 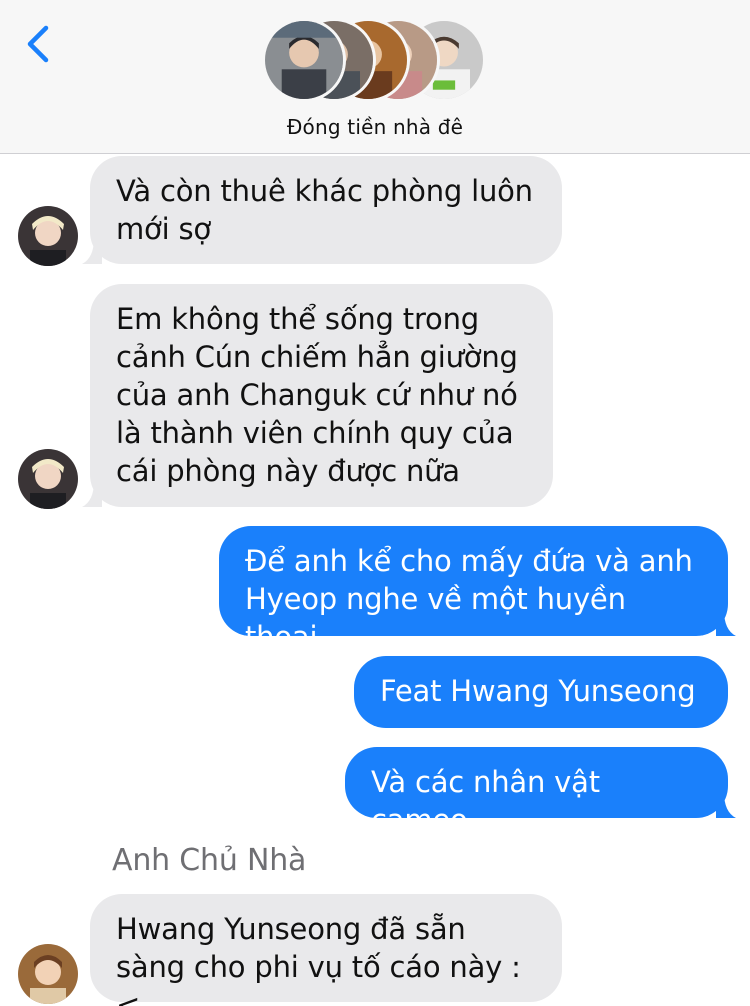 What do you see at coordinates (536, 792) in the screenshot?
I see `message-bubble-outgoing: Và các nhân vật cameo` at bounding box center [536, 792].